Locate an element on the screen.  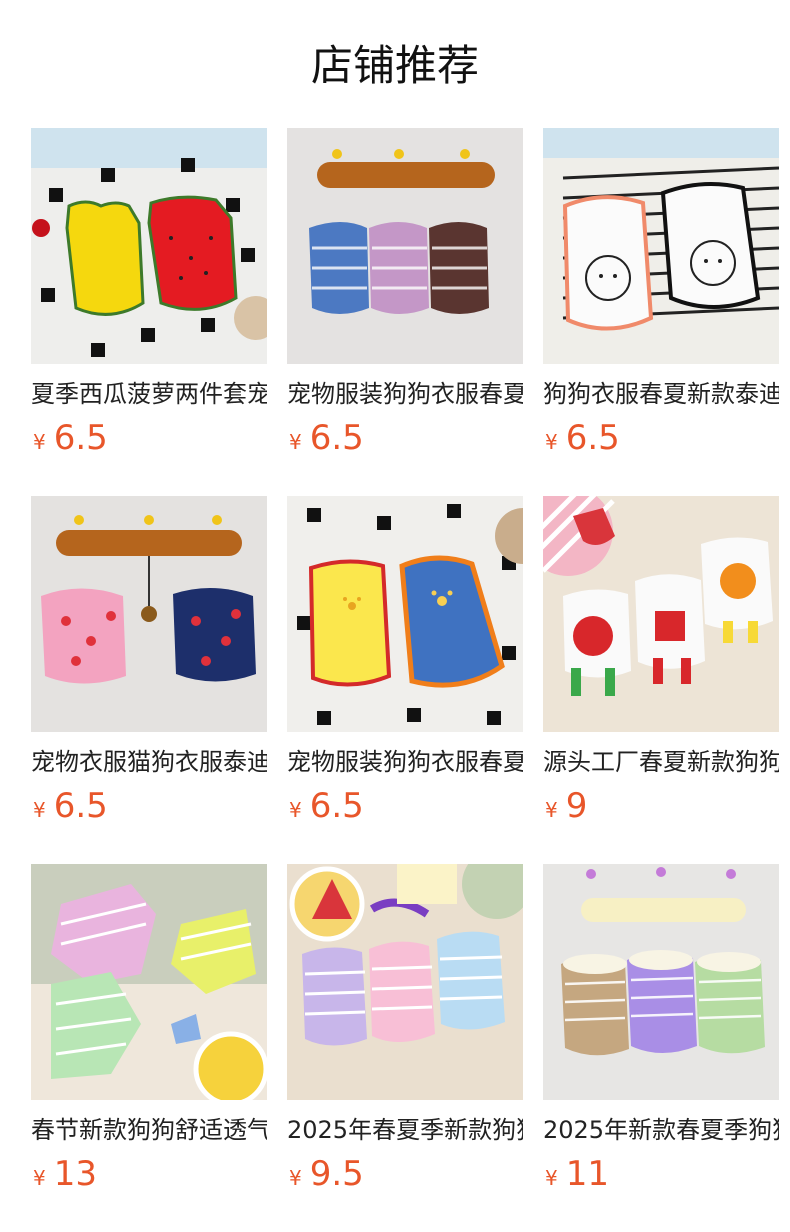
product-price: ¥ 13 is located at coordinates (149, 1174).